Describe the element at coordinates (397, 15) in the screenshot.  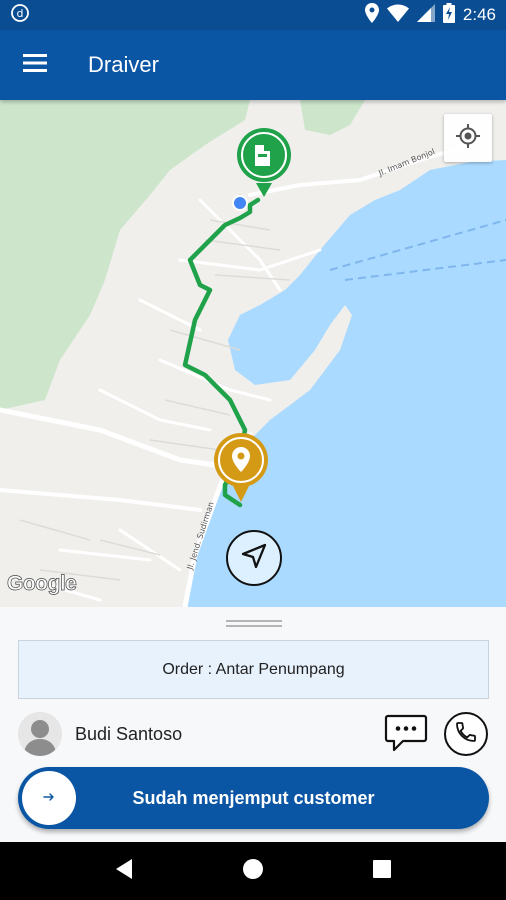
I see `wifi-icon` at that location.